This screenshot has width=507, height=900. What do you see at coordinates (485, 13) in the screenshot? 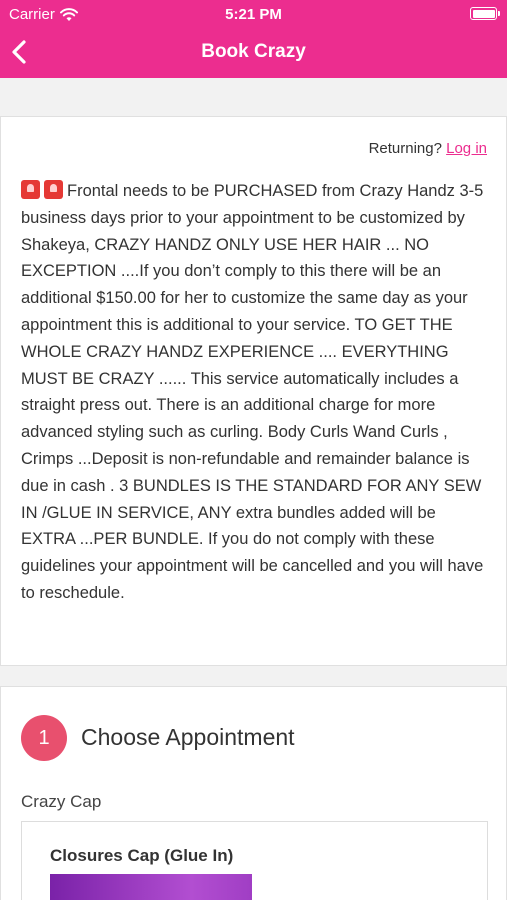
I see `battery-icon` at bounding box center [485, 13].